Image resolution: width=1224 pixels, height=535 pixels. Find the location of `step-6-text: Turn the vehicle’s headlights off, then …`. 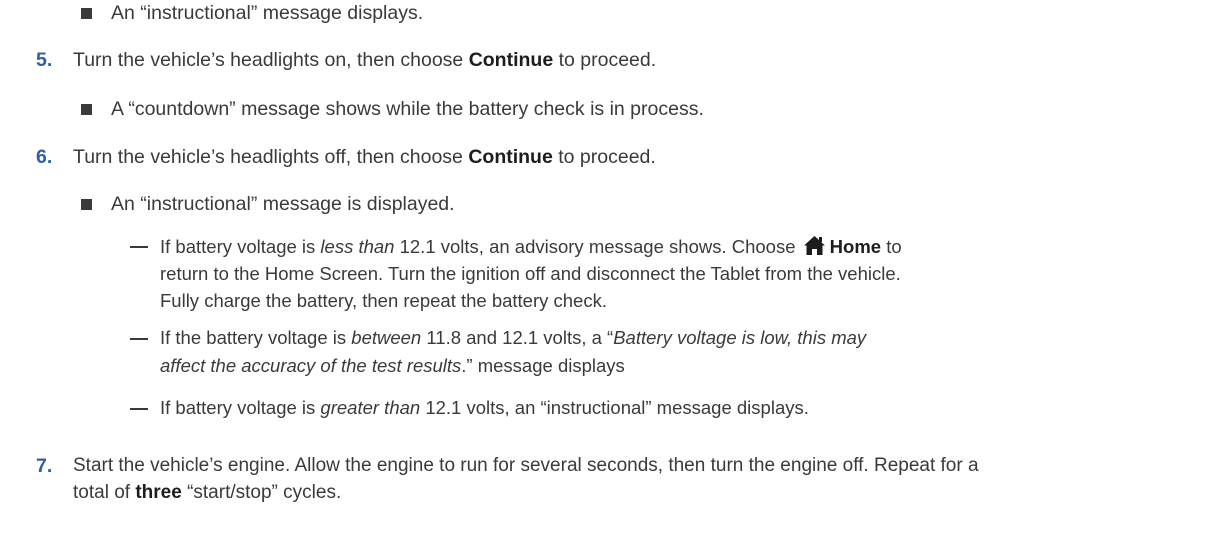

step-6-text: Turn the vehicle’s headlights off, then … is located at coordinates (364, 157).